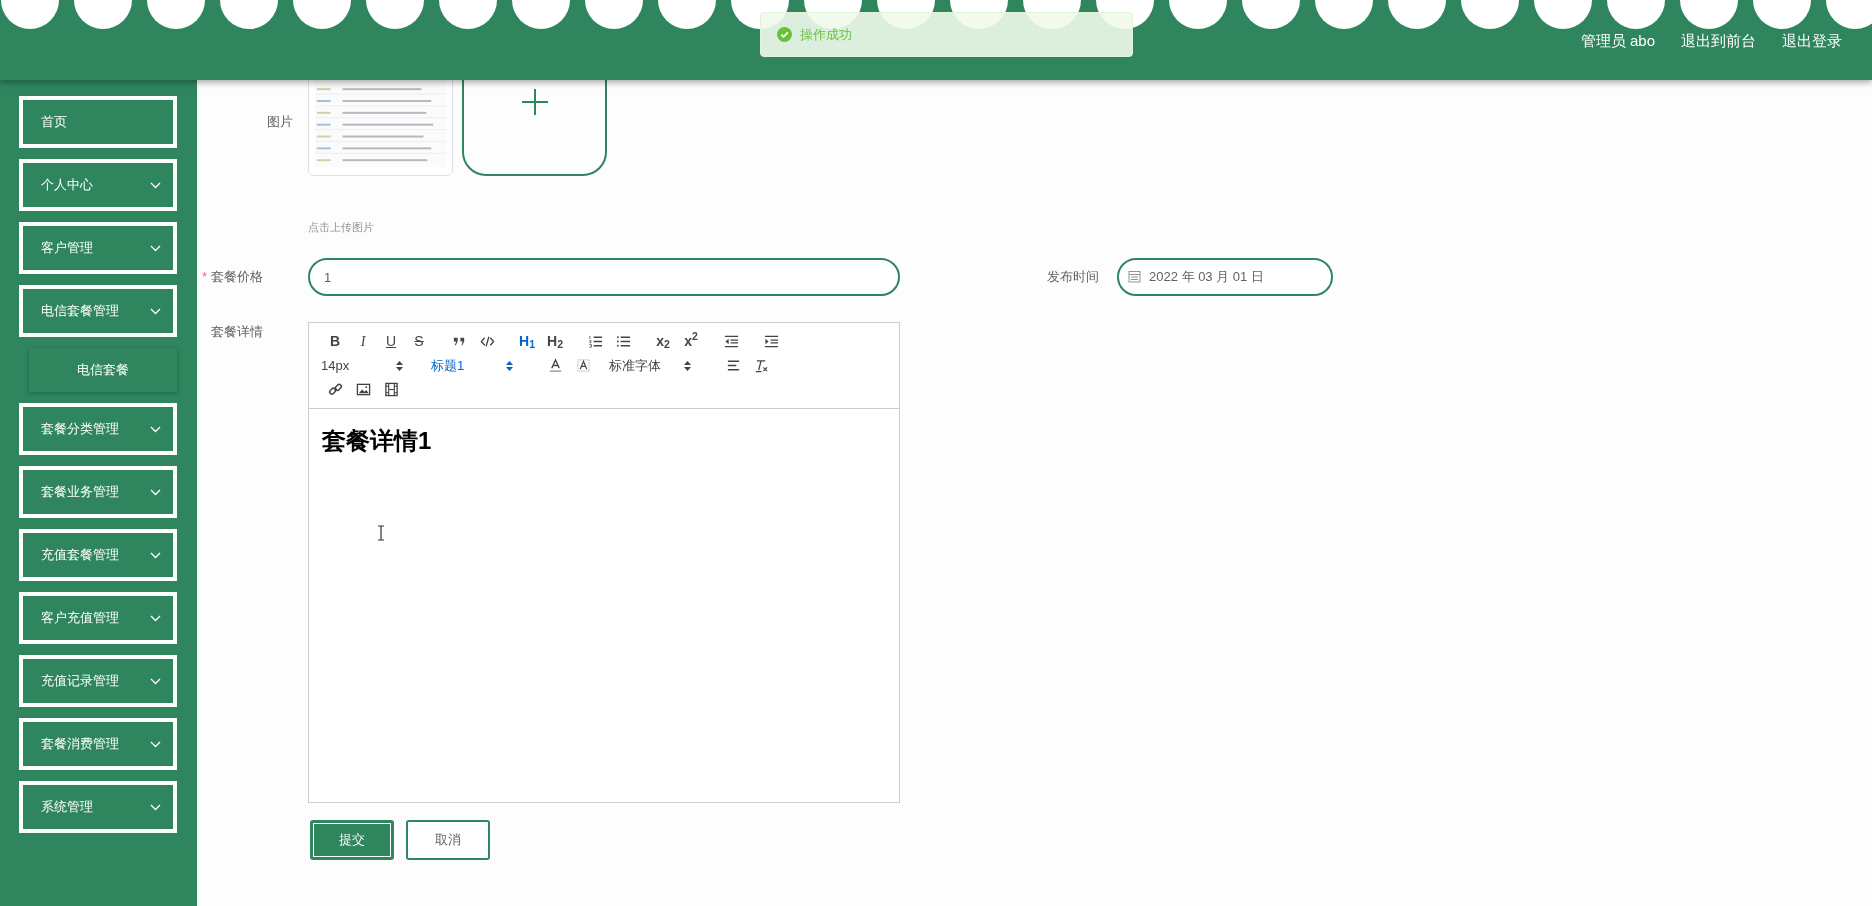 The image size is (1872, 906). I want to click on sidebar-item: 套餐业务管理, so click(98, 492).